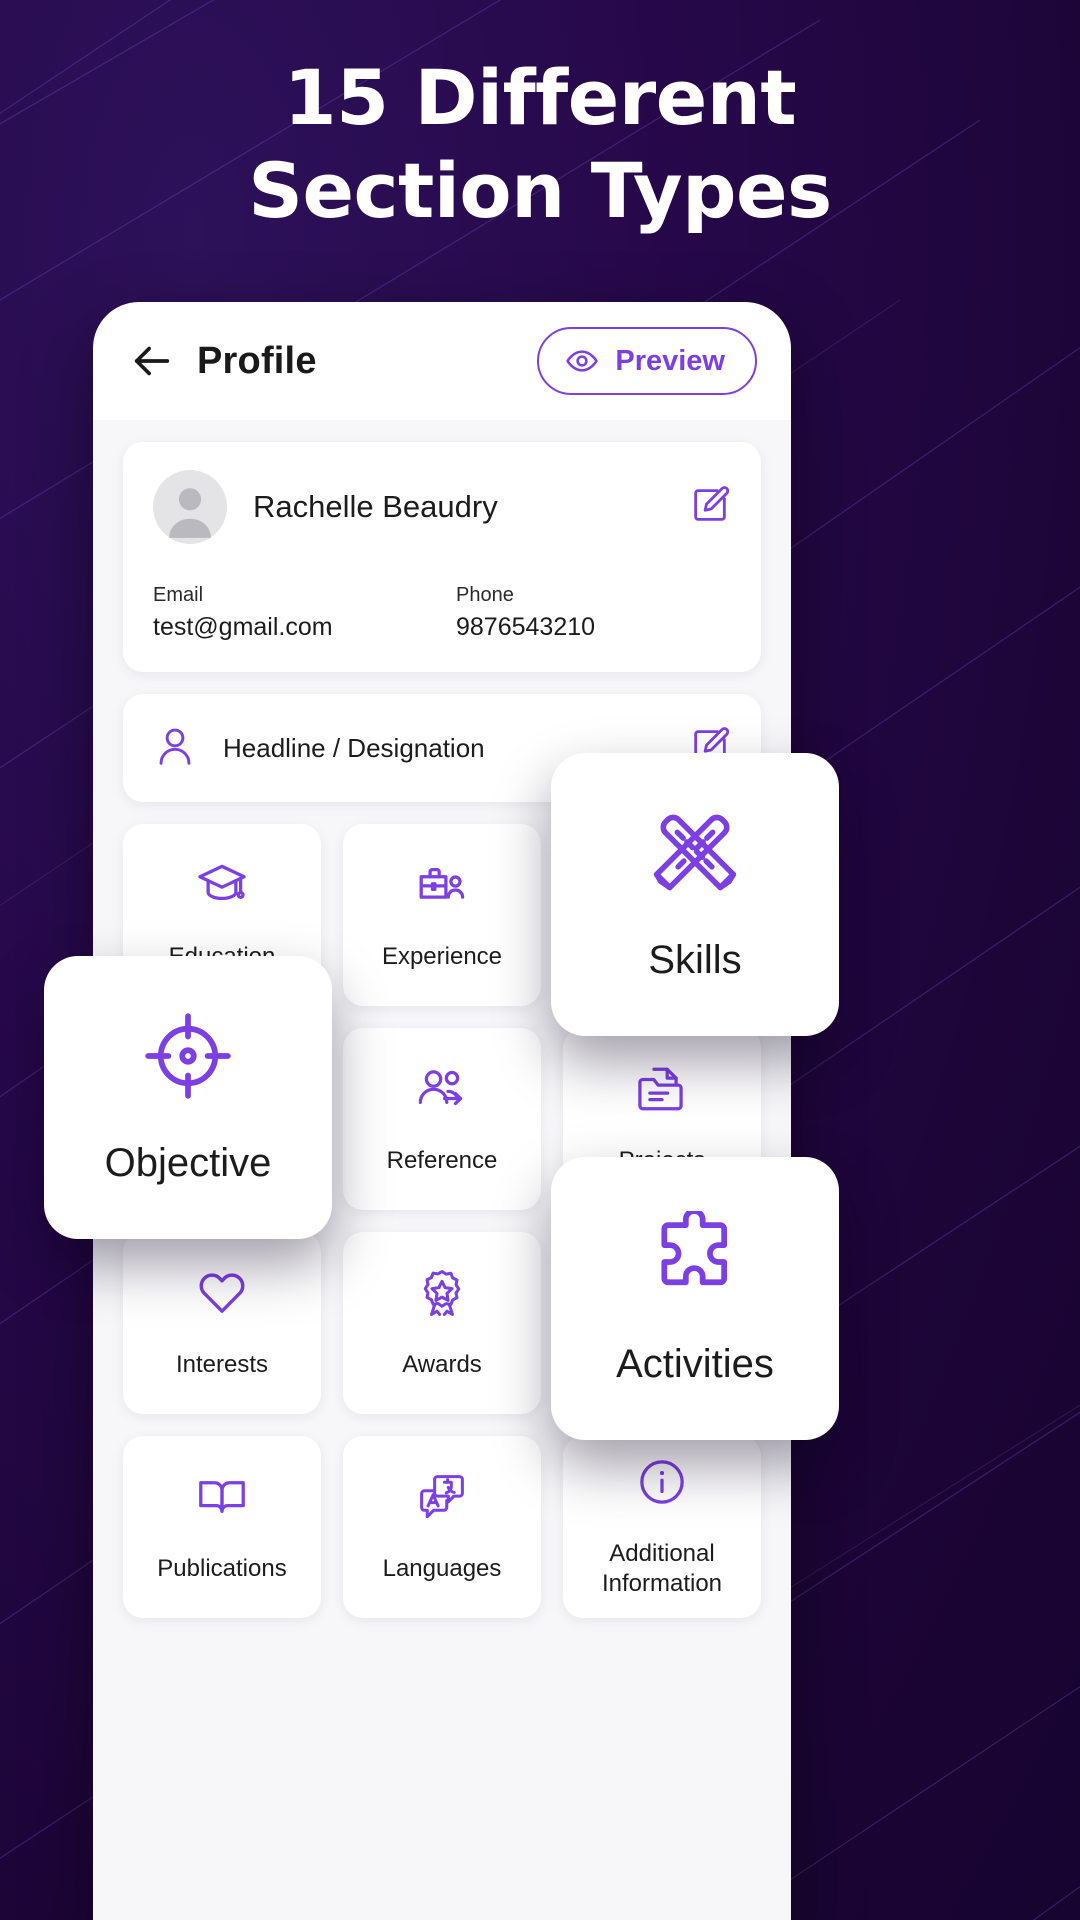  I want to click on contact-row: Email test@gmail.com Phone 9876543210, so click(442, 613).